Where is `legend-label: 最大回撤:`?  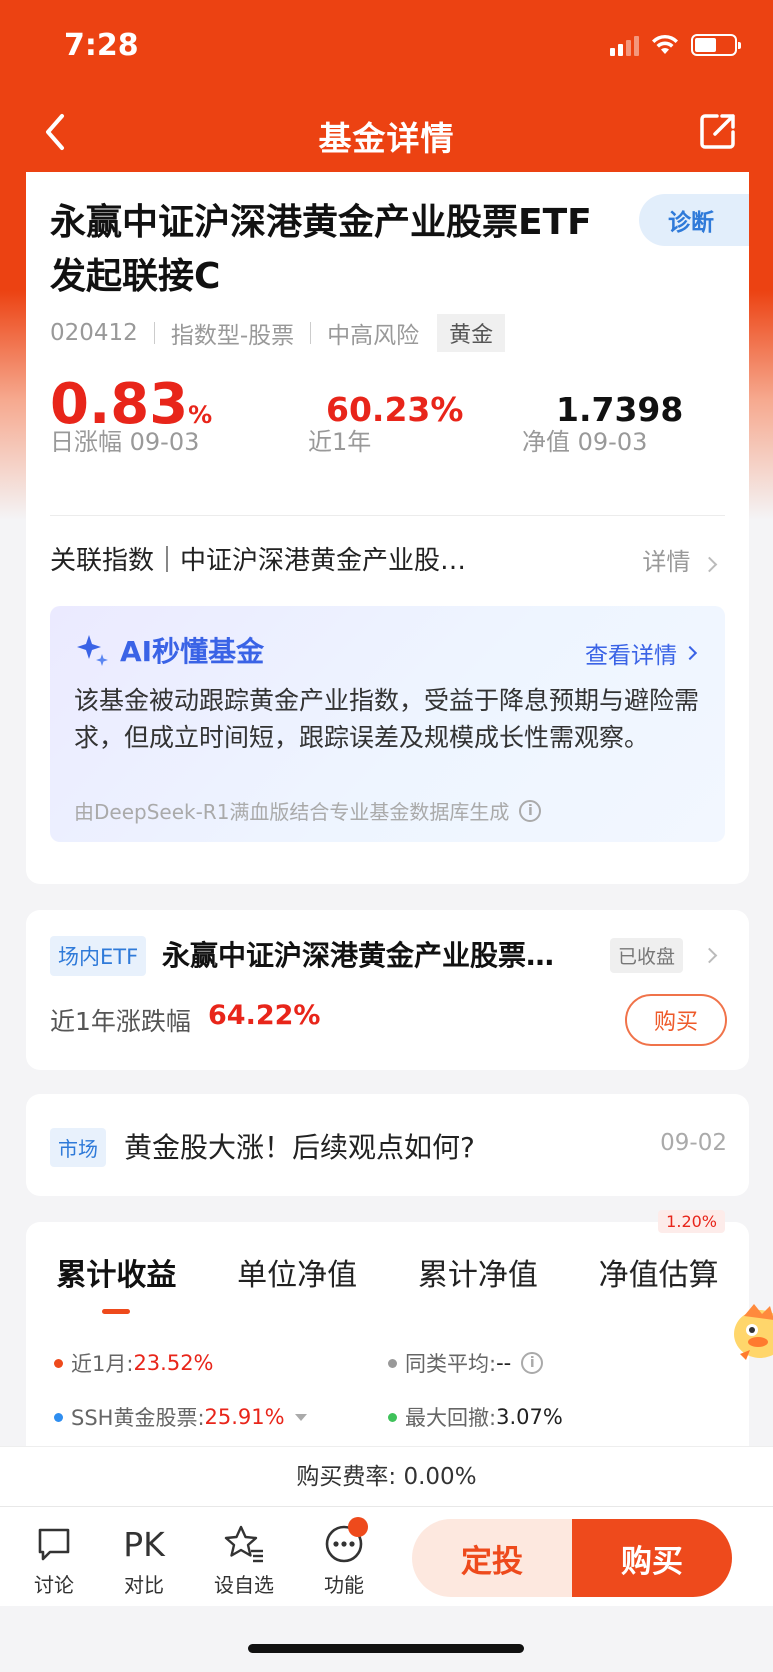 legend-label: 最大回撤: is located at coordinates (451, 1418).